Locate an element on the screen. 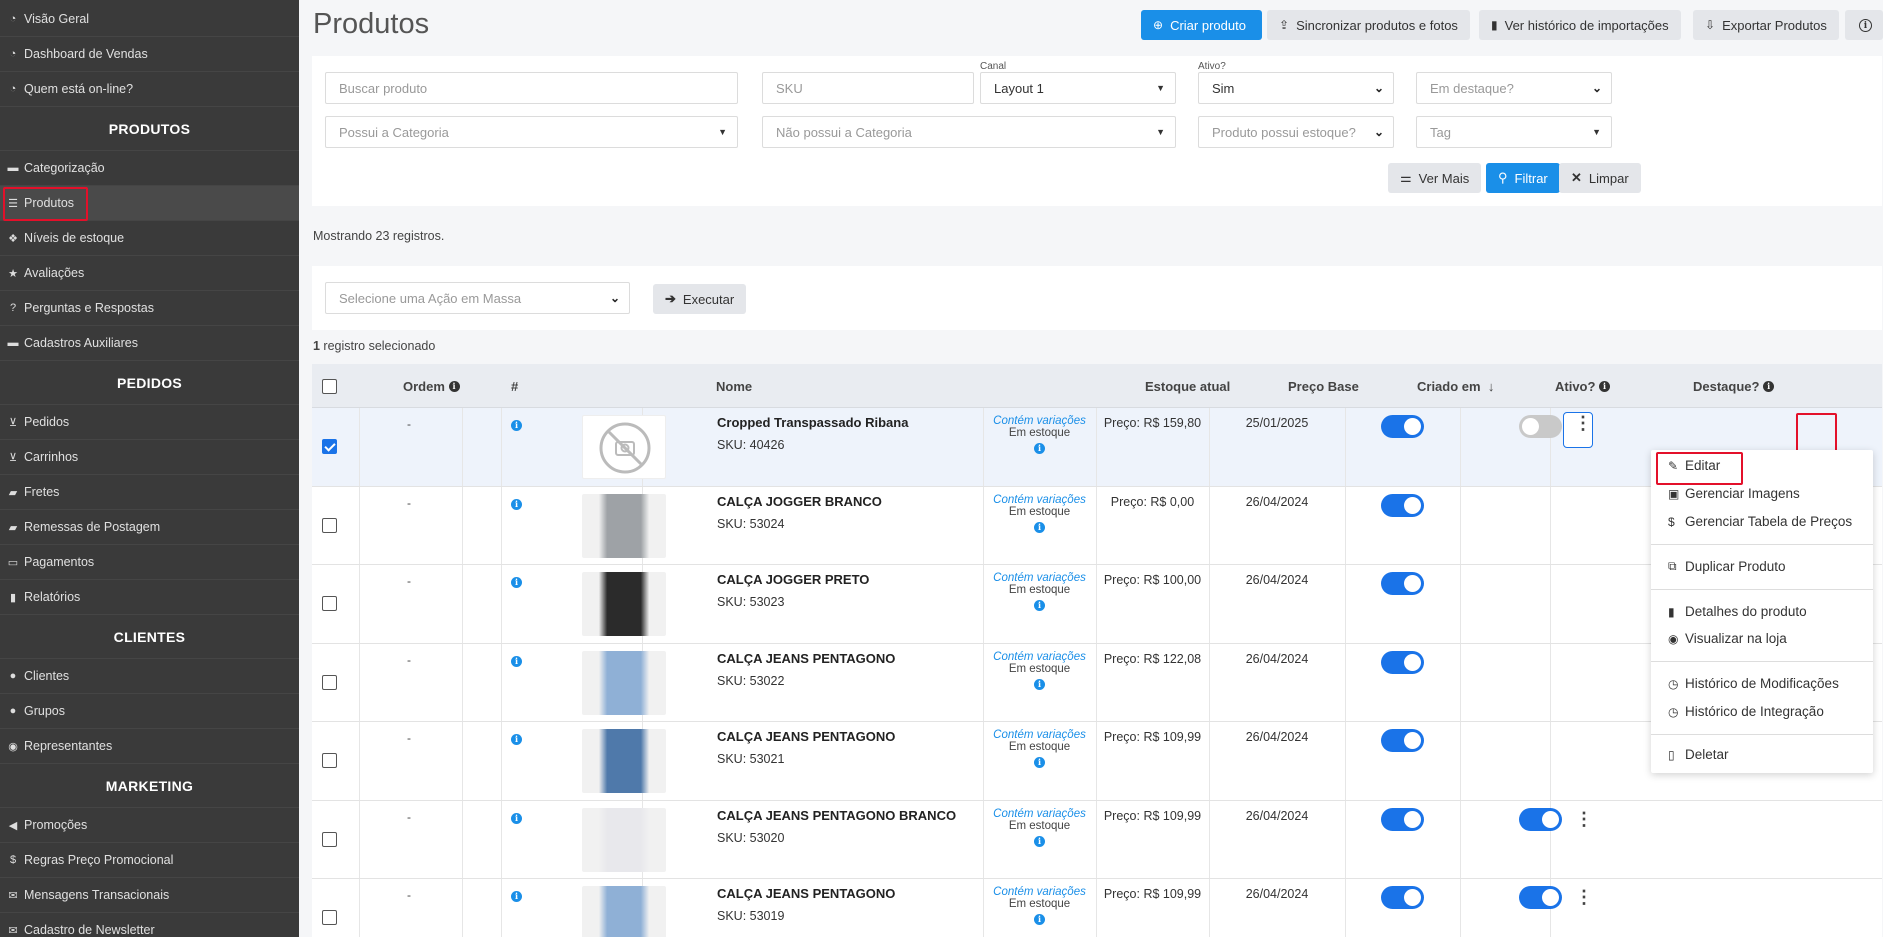 This screenshot has width=1883, height=937. sidebar-item-promocoes: ◀ Promoções is located at coordinates (149, 825).